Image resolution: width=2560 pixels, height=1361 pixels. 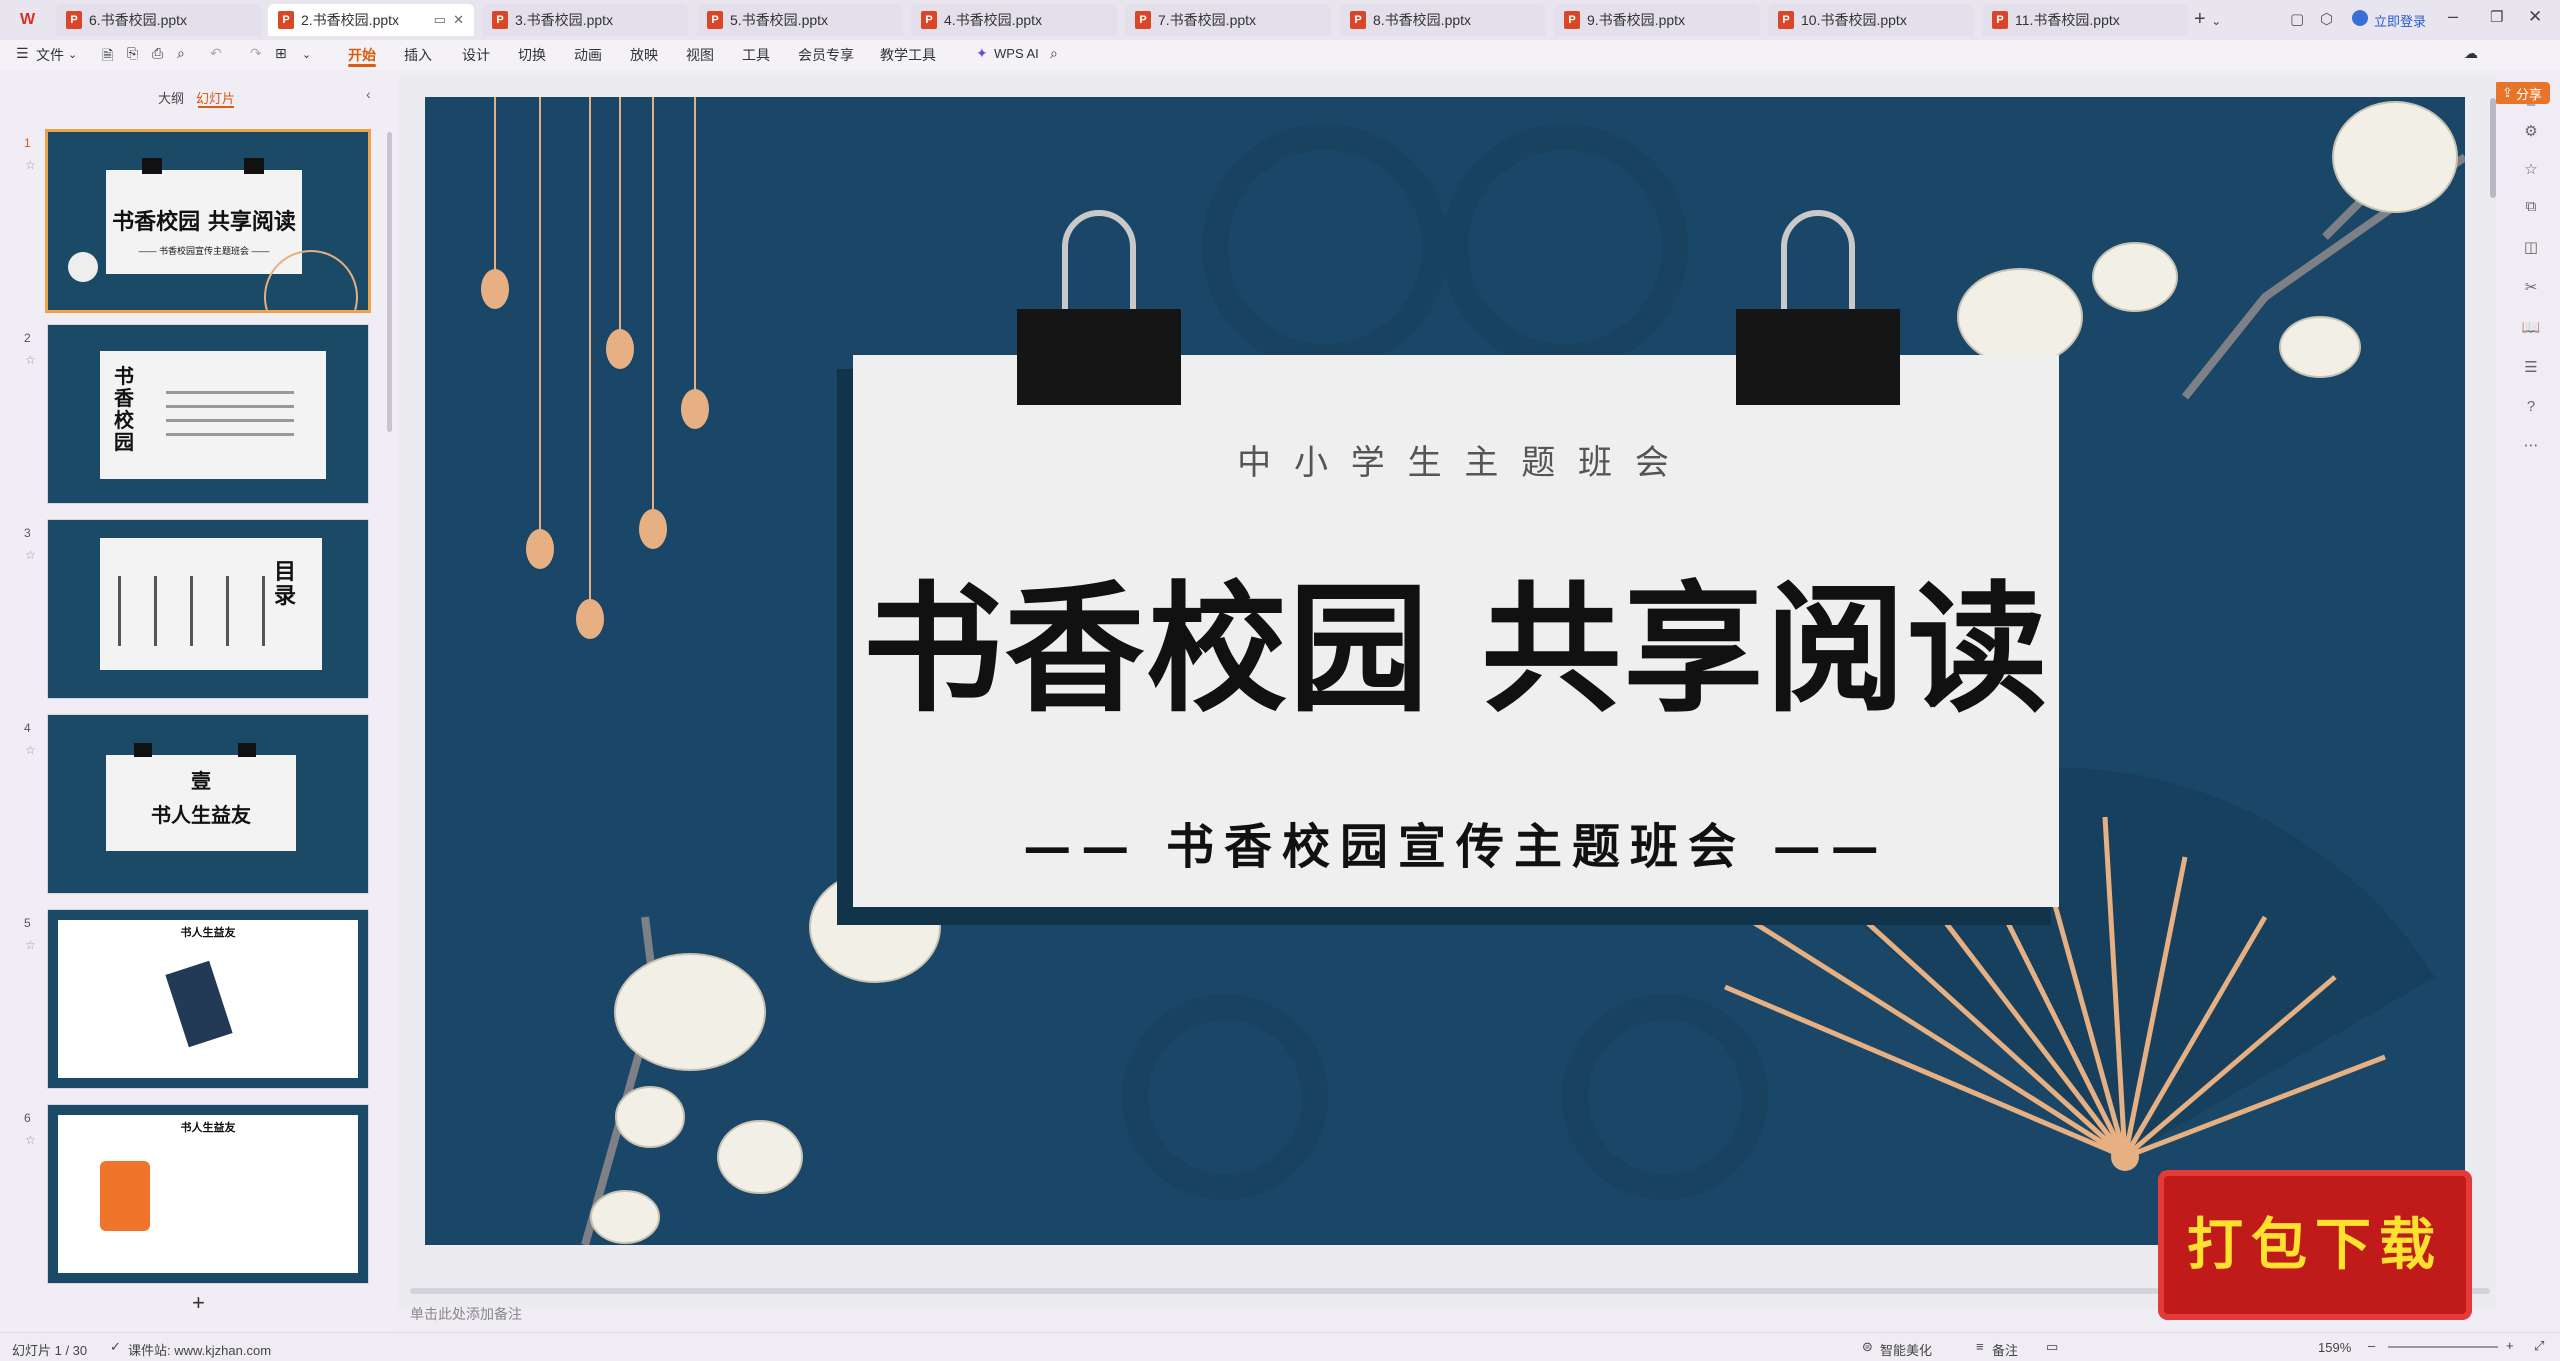 What do you see at coordinates (2005, 1349) in the screenshot?
I see `notes-button: 备注` at bounding box center [2005, 1349].